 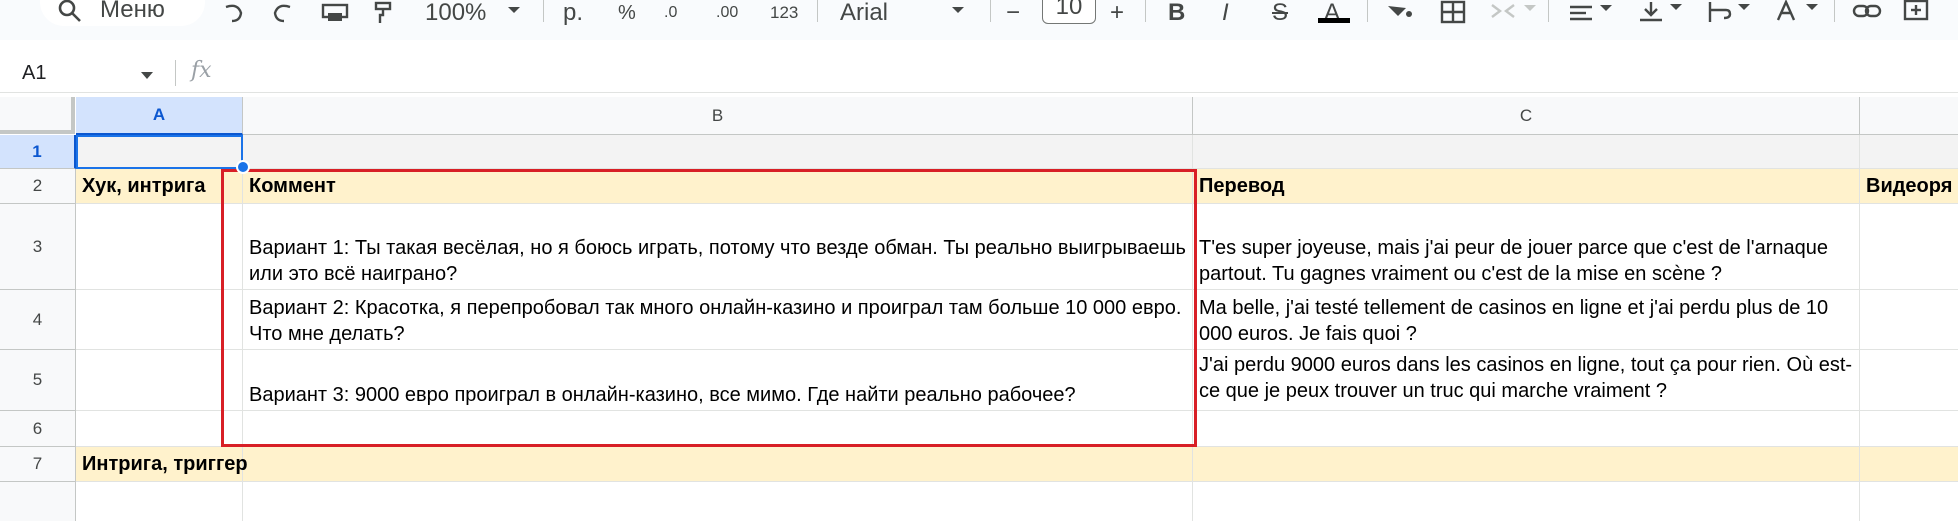 I want to click on more-formats-button: 123, so click(x=784, y=13).